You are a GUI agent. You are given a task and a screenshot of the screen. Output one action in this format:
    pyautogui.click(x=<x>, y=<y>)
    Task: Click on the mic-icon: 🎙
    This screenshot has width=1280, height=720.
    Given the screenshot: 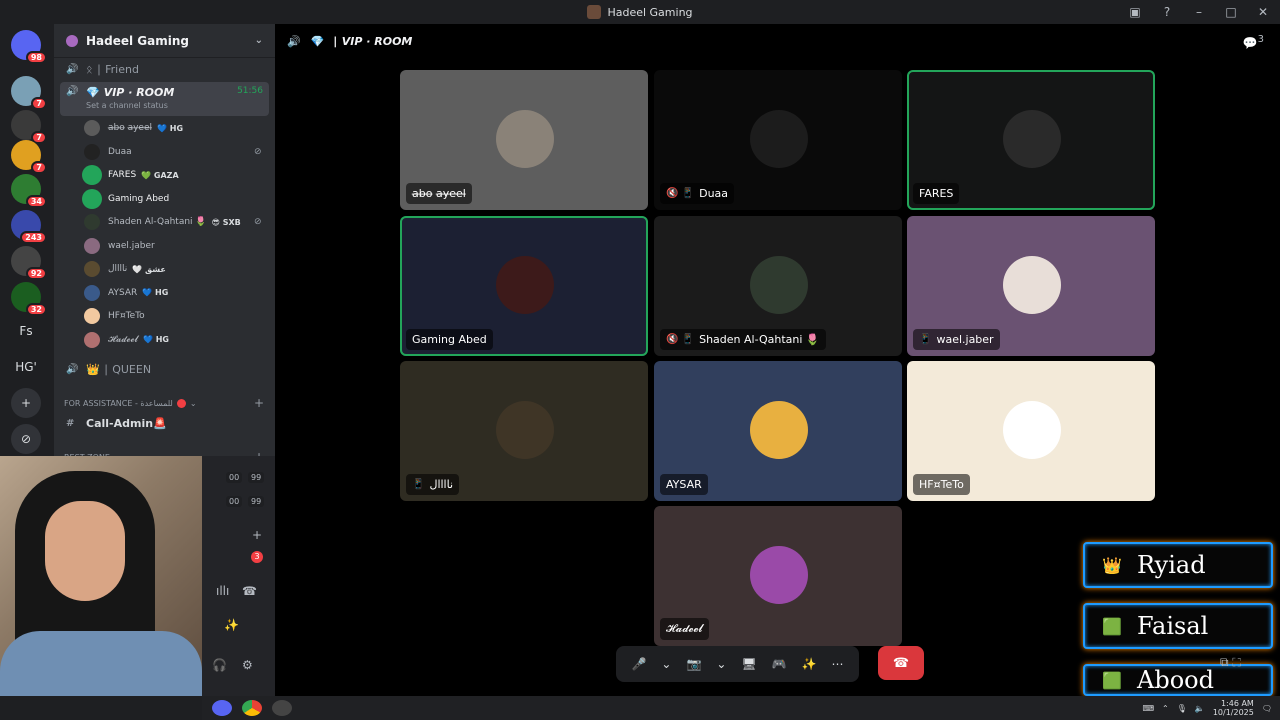 What is the action you would take?
    pyautogui.click(x=1182, y=708)
    